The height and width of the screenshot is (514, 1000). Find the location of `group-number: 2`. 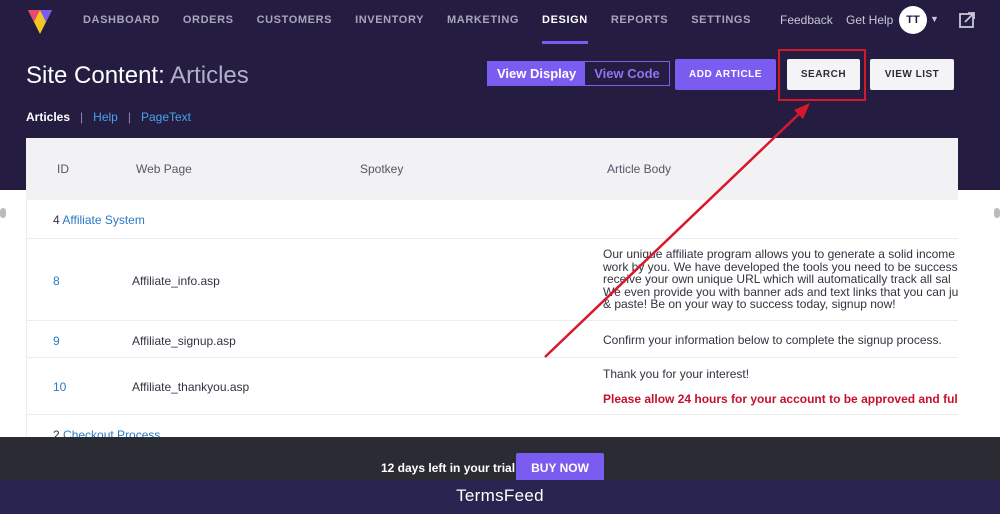

group-number: 2 is located at coordinates (56, 432).